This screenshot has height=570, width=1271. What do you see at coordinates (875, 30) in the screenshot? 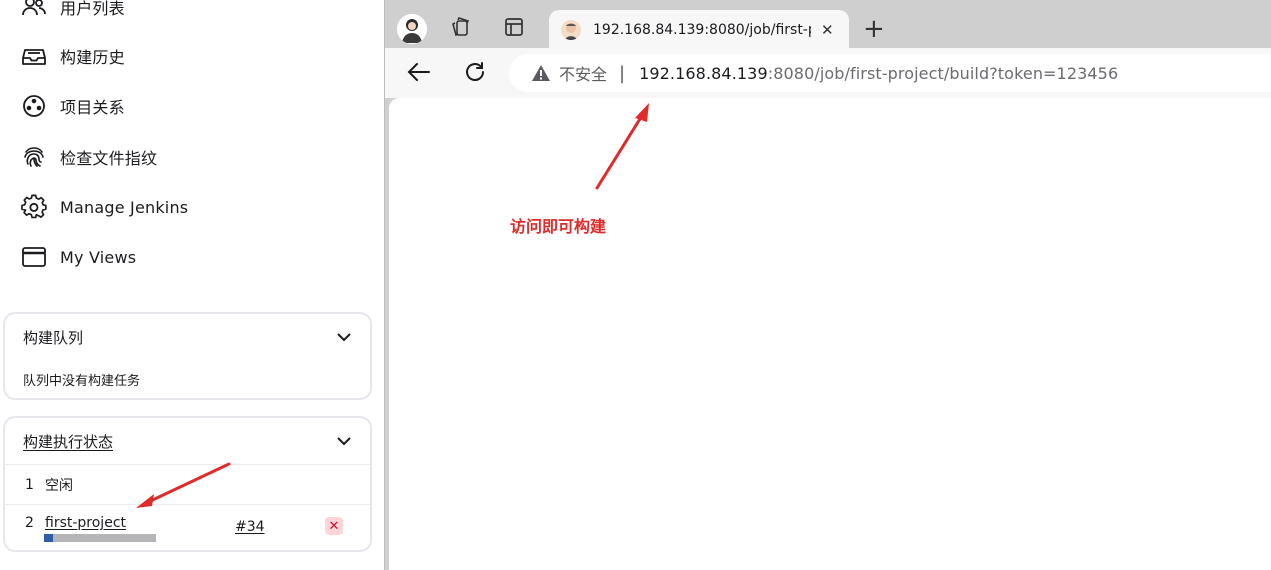
I see `new-tab-button: +` at bounding box center [875, 30].